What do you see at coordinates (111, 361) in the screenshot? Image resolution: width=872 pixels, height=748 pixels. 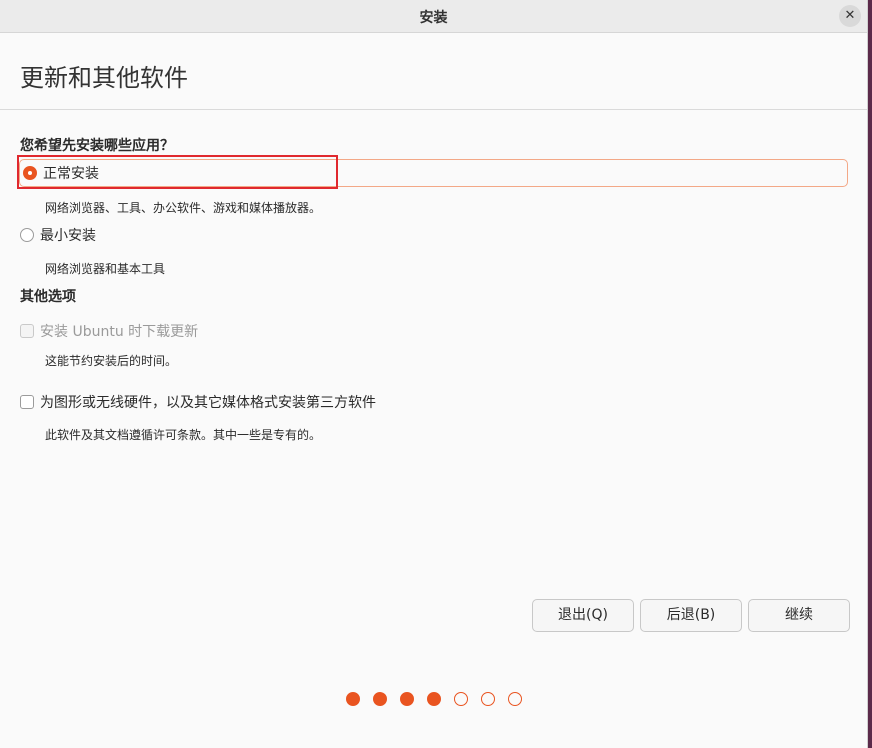 I see `download-updates-description: 这能节约安装后的时间。` at bounding box center [111, 361].